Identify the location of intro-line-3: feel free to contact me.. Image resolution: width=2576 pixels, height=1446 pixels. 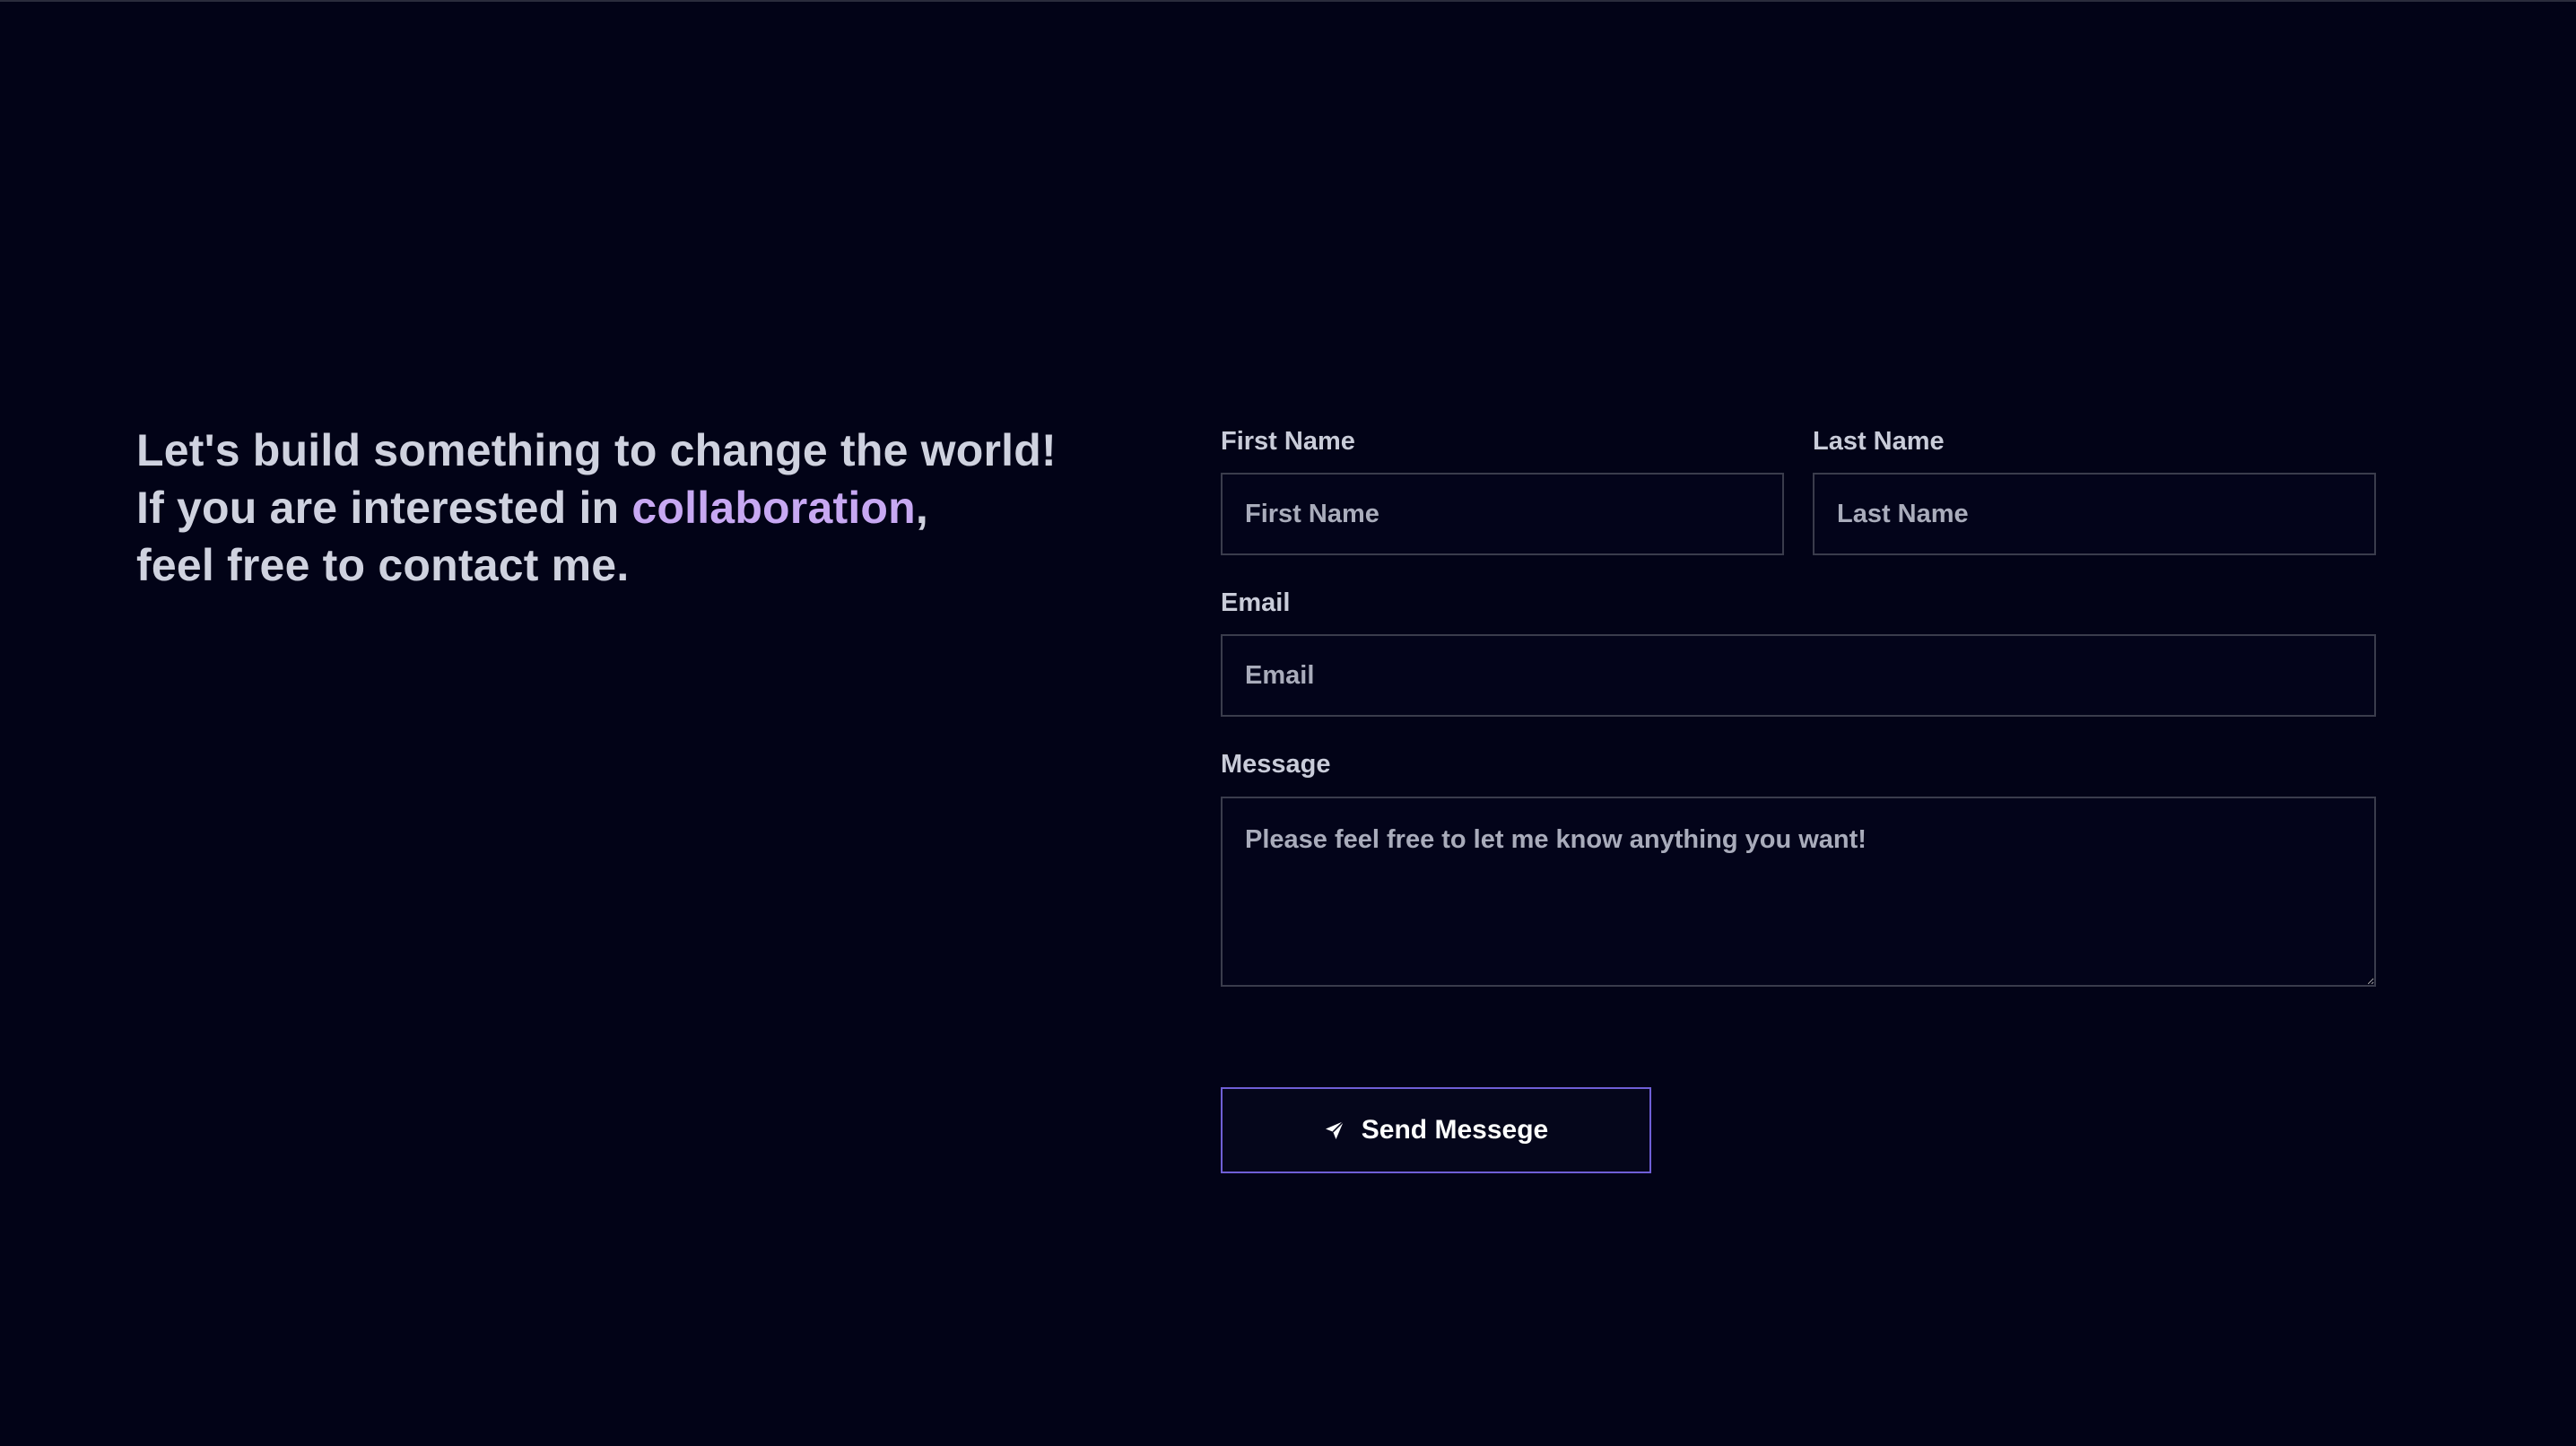
(383, 565).